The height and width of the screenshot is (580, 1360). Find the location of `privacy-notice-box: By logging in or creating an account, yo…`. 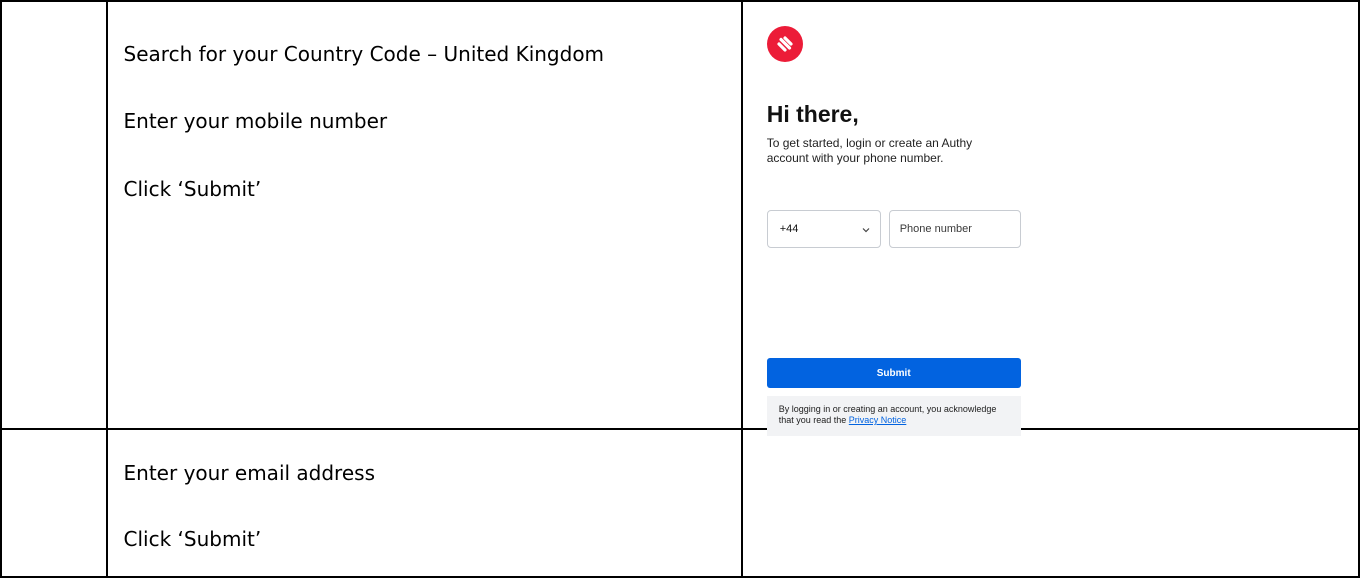

privacy-notice-box: By logging in or creating an account, yo… is located at coordinates (893, 416).